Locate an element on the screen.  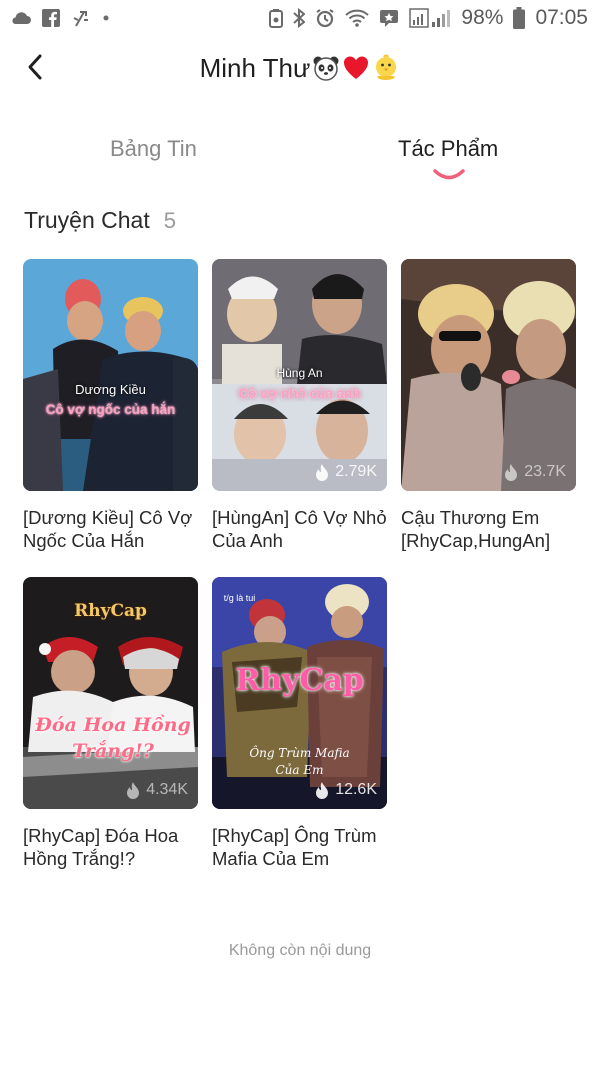
heart-icon is located at coordinates (356, 67).